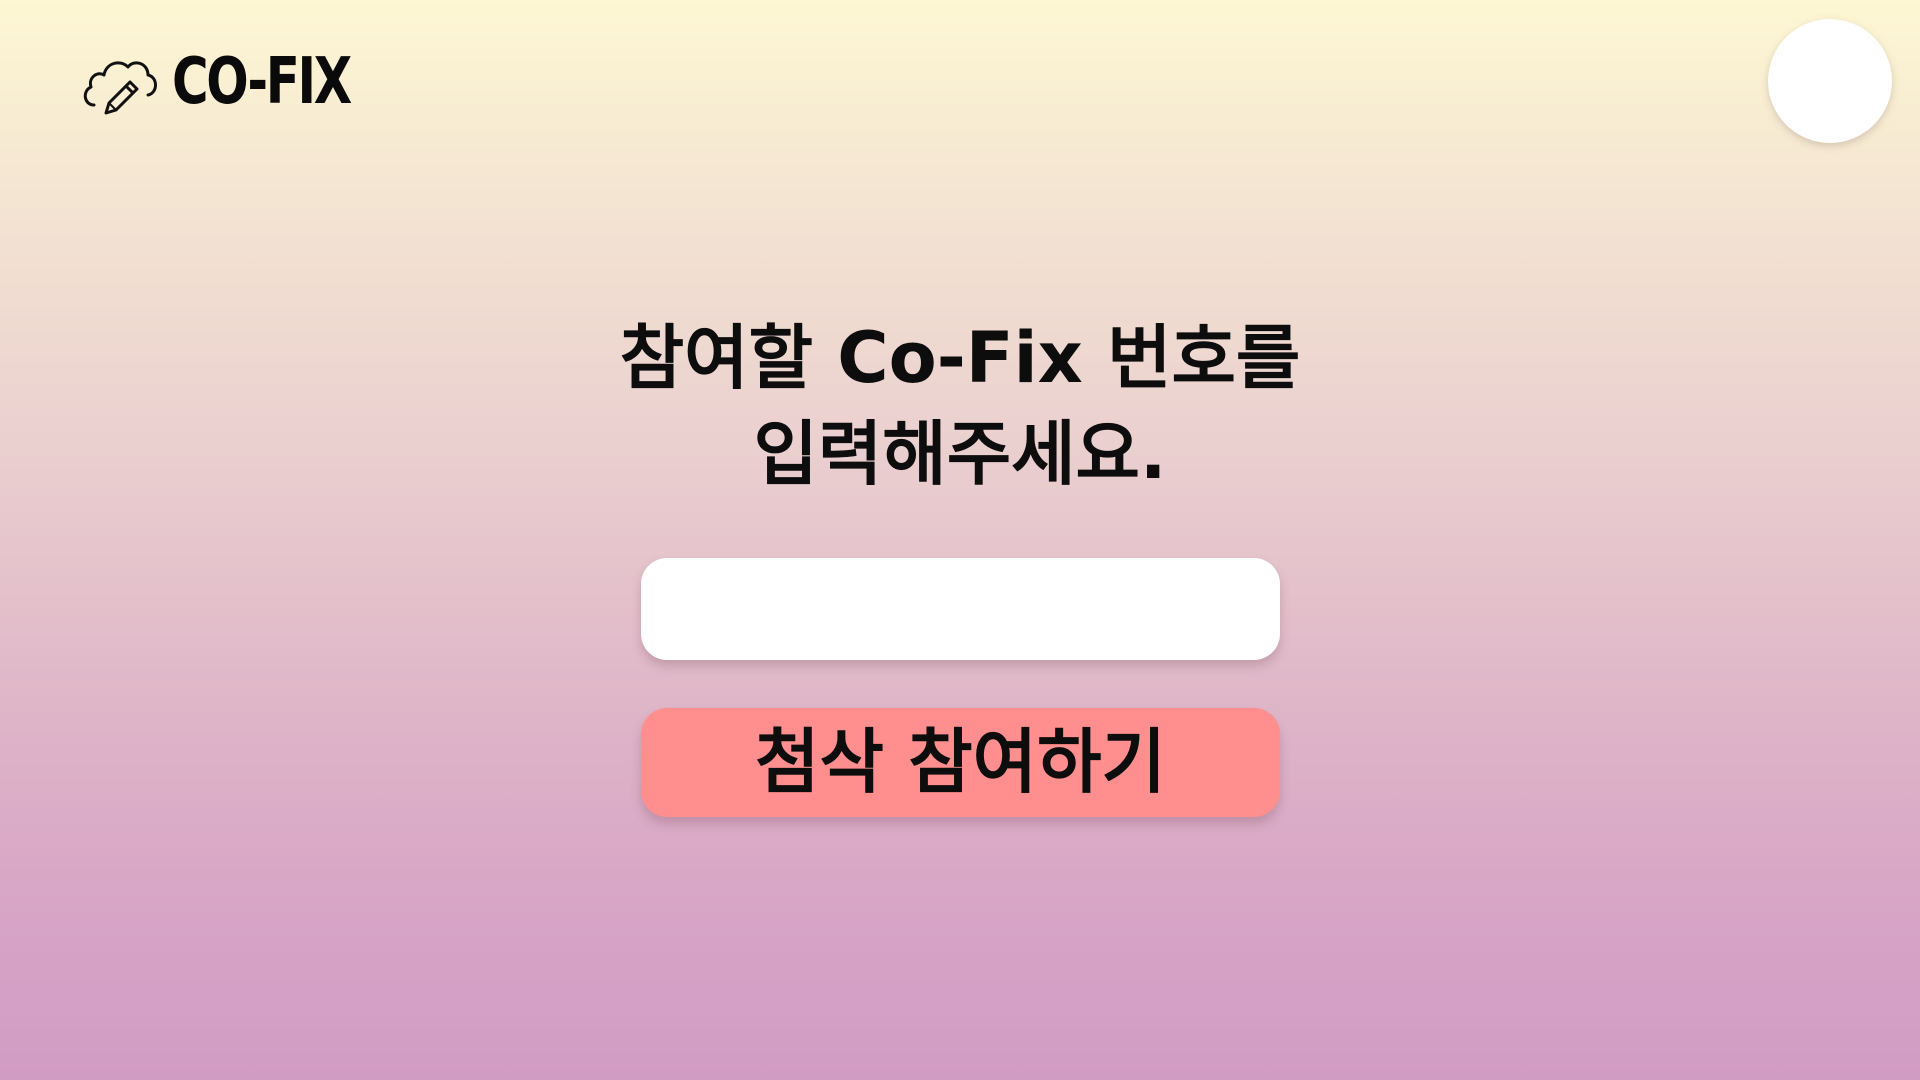 Image resolution: width=1920 pixels, height=1080 pixels. Describe the element at coordinates (960, 762) in the screenshot. I see `join-review-button: 첨삭 참여하기` at that location.